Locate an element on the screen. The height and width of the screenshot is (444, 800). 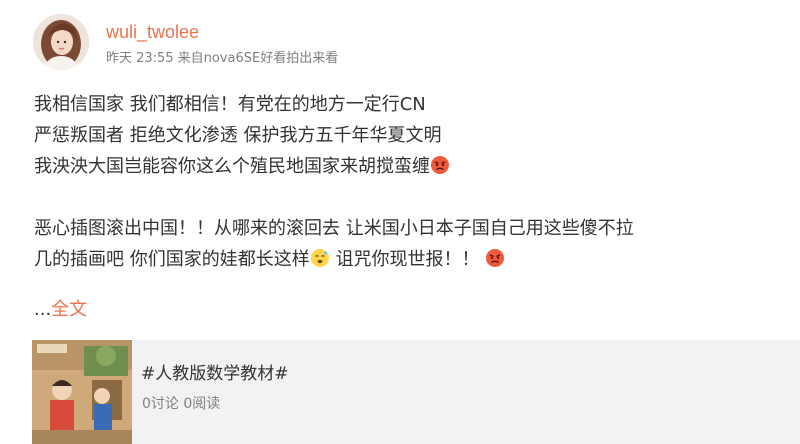
content-line: 我相信国家 我们都相信！有党在的地方一定行CN is located at coordinates (230, 104).